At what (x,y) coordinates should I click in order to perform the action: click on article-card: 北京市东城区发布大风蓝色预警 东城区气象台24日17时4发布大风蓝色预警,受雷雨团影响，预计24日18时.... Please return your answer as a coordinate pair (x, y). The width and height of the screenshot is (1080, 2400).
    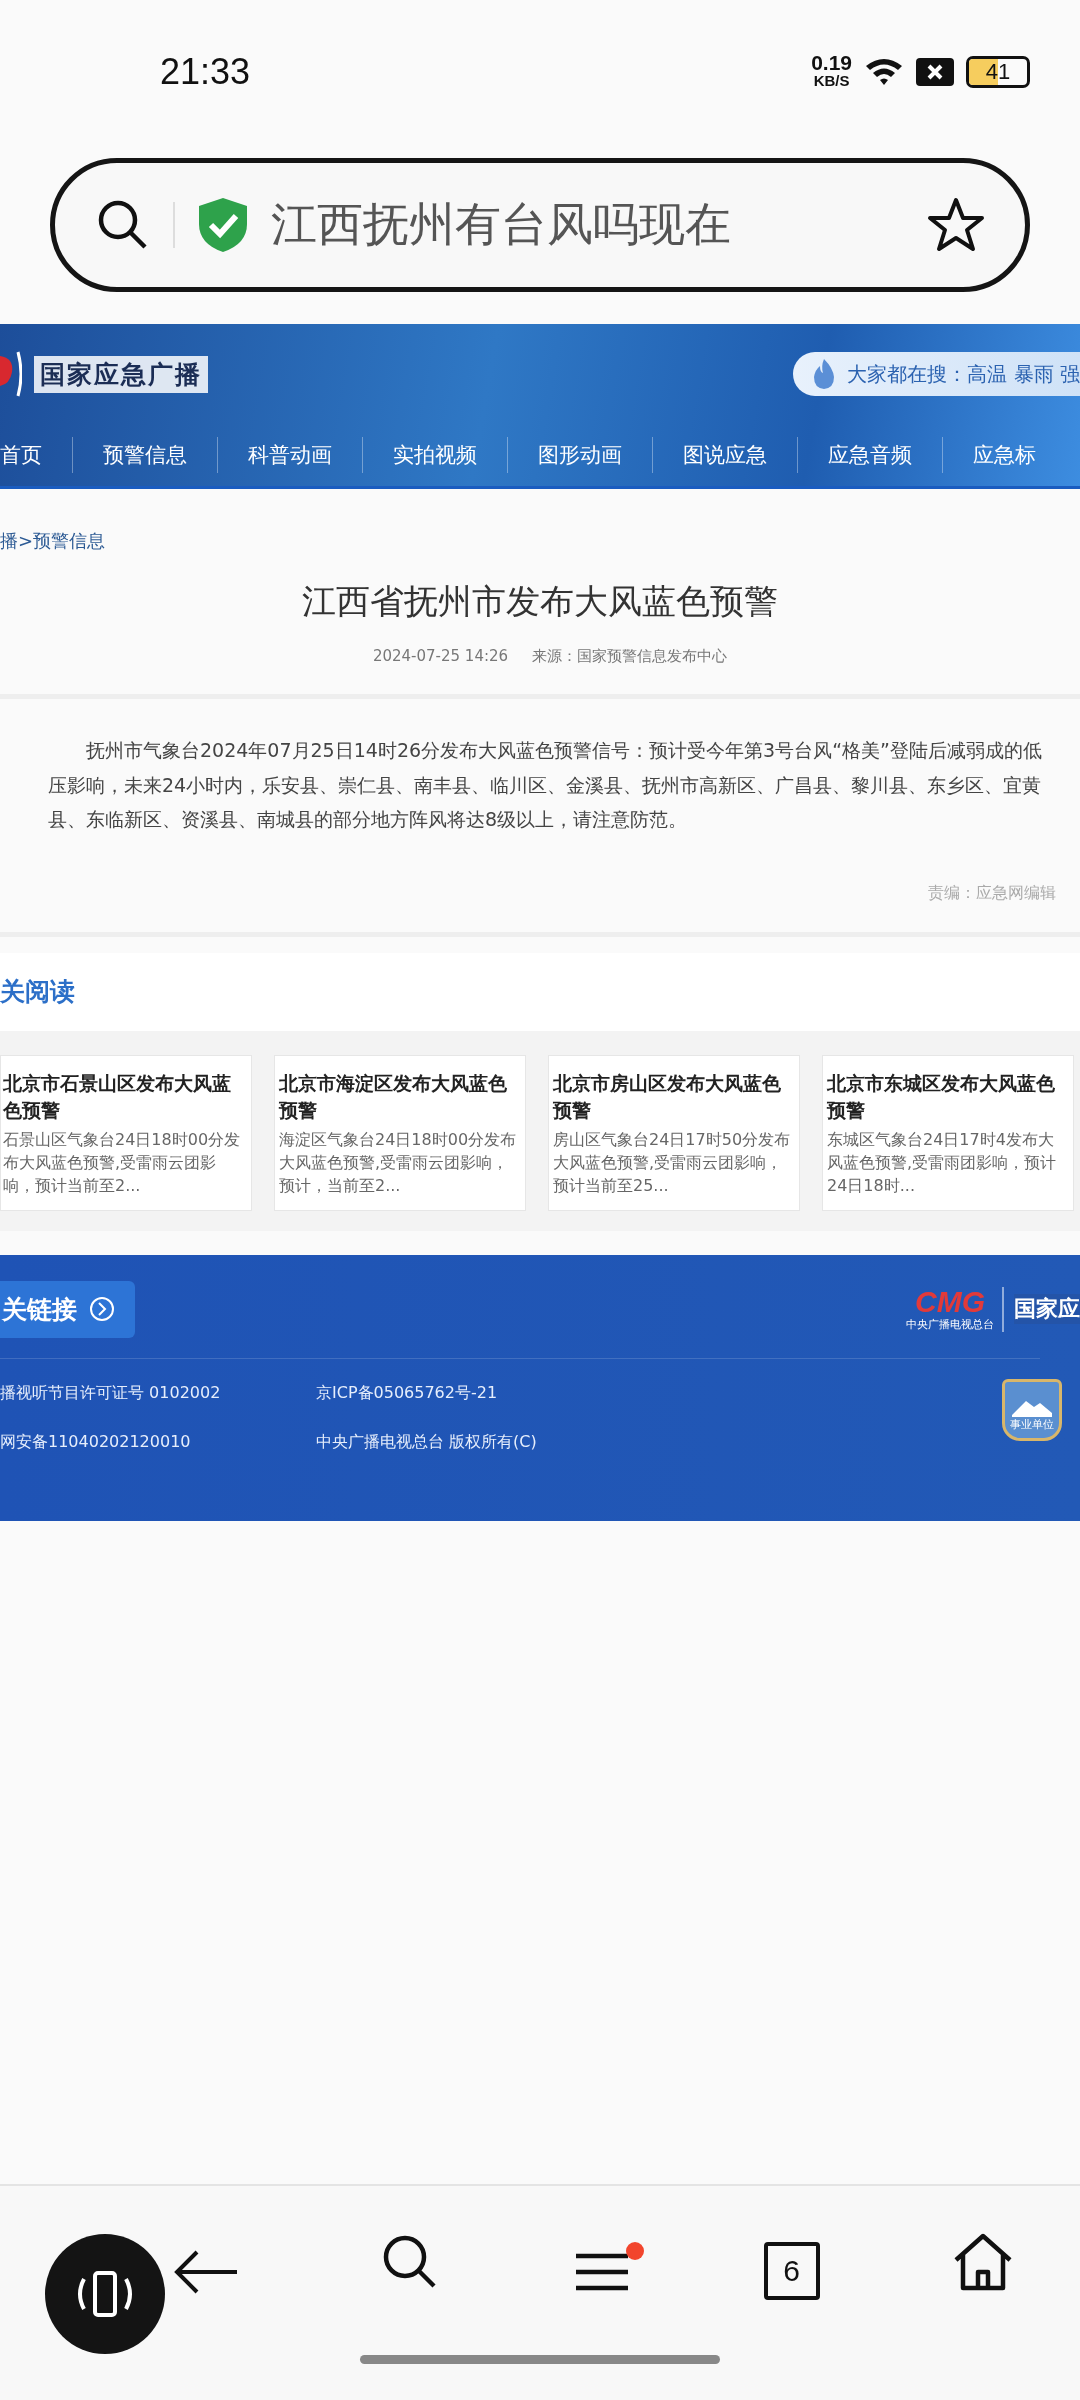
    Looking at the image, I should click on (948, 1132).